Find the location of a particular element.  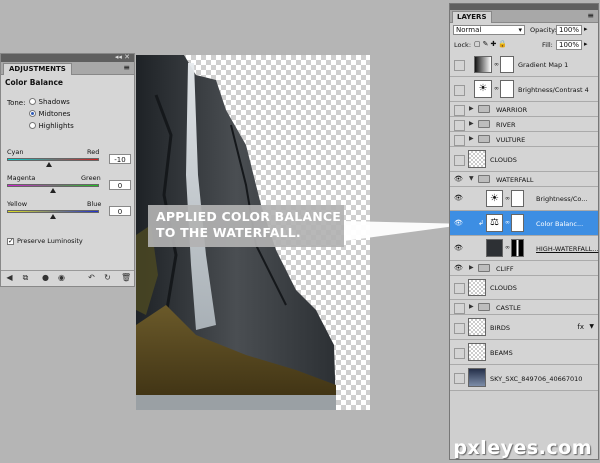

tone-highlights-option: Highlights is located at coordinates (51, 125).